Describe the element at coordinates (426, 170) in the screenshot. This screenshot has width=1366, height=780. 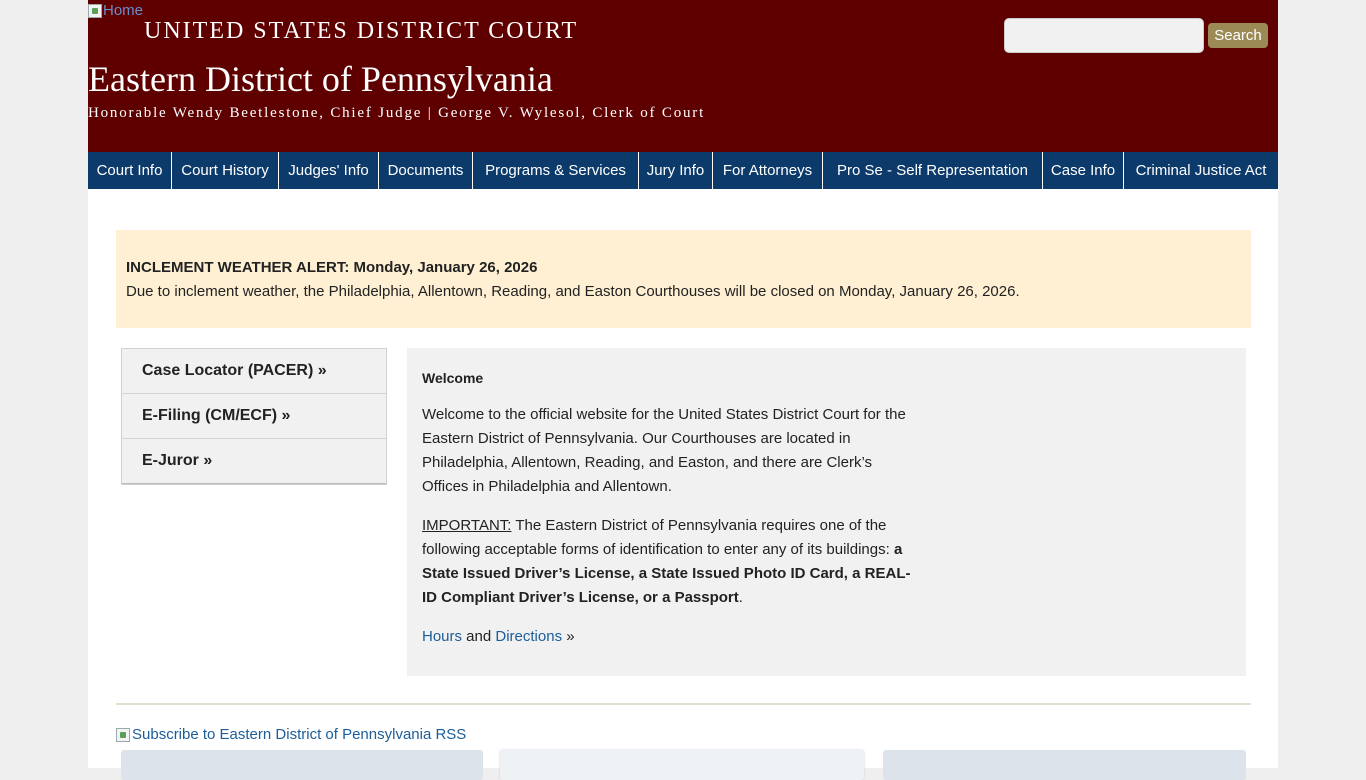
I see `nav-documents: Documents` at that location.